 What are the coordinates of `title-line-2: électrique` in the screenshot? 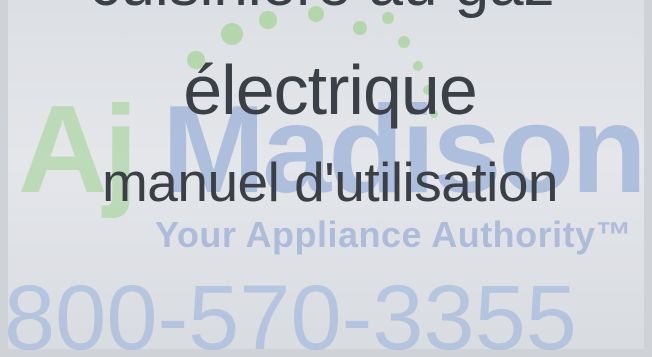 It's located at (330, 90).